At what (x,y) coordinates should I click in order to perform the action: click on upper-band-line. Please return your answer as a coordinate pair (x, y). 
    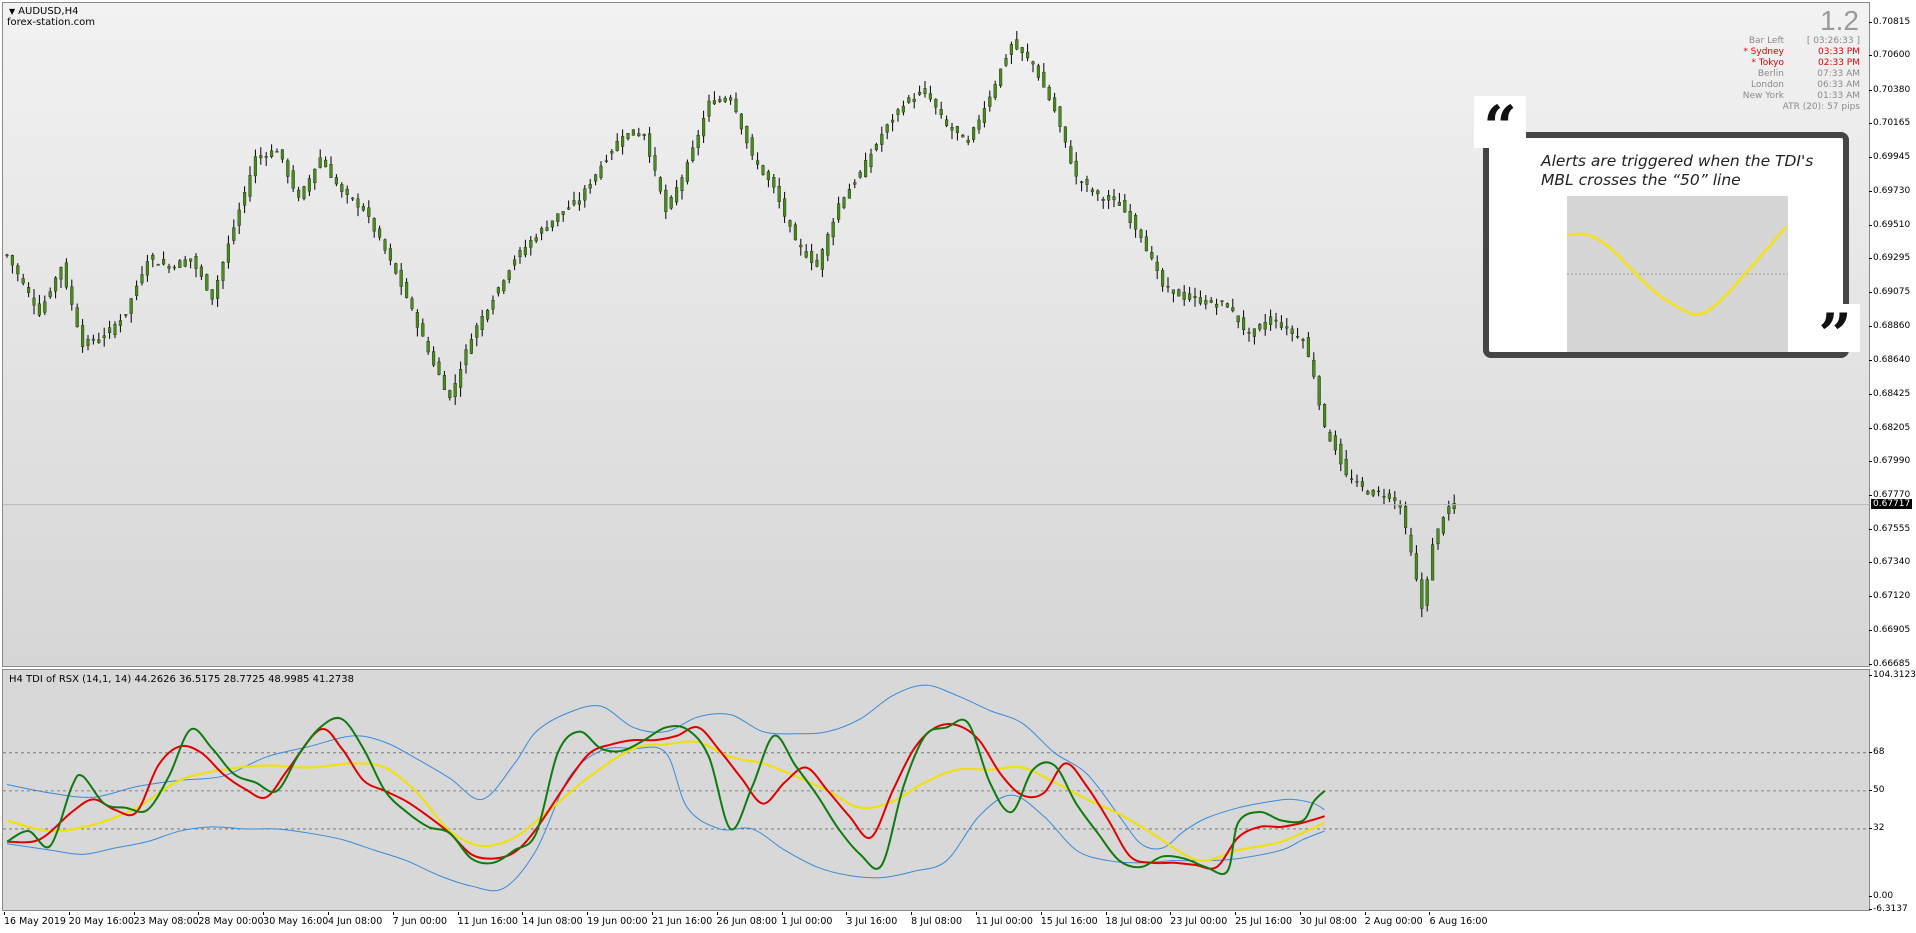
    Looking at the image, I should click on (665, 767).